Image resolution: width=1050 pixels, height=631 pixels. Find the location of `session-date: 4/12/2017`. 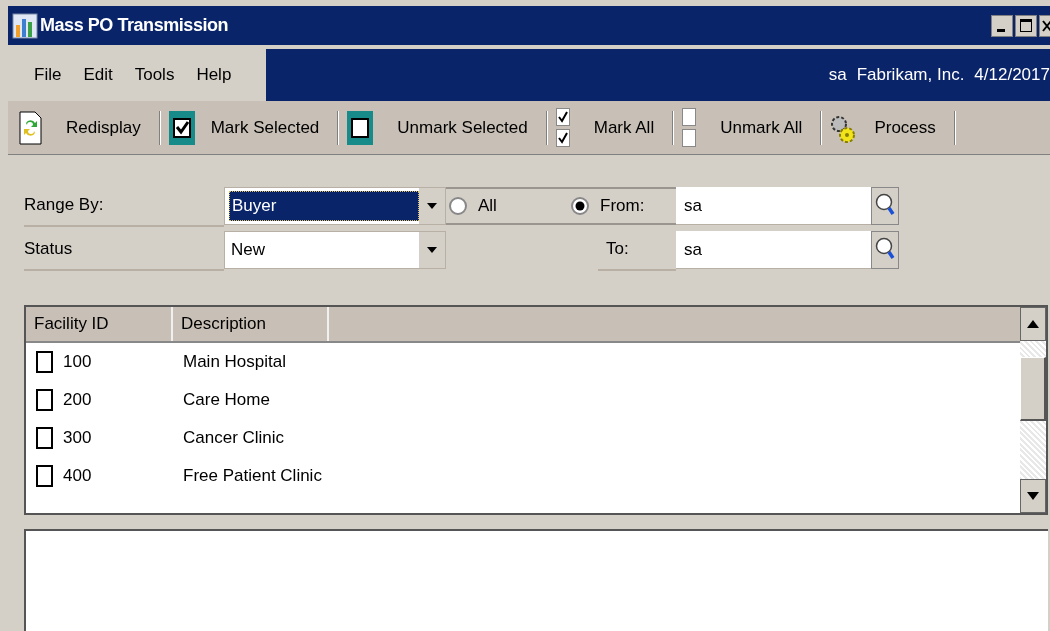

session-date: 4/12/2017 is located at coordinates (1012, 75).